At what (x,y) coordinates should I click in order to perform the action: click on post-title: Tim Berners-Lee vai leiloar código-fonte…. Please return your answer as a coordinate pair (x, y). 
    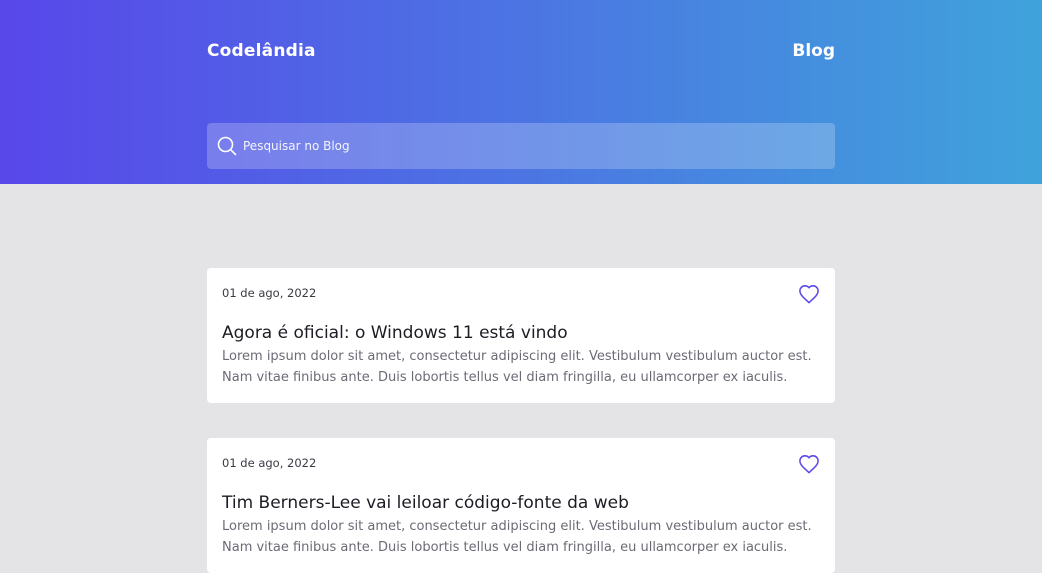
    Looking at the image, I should click on (521, 503).